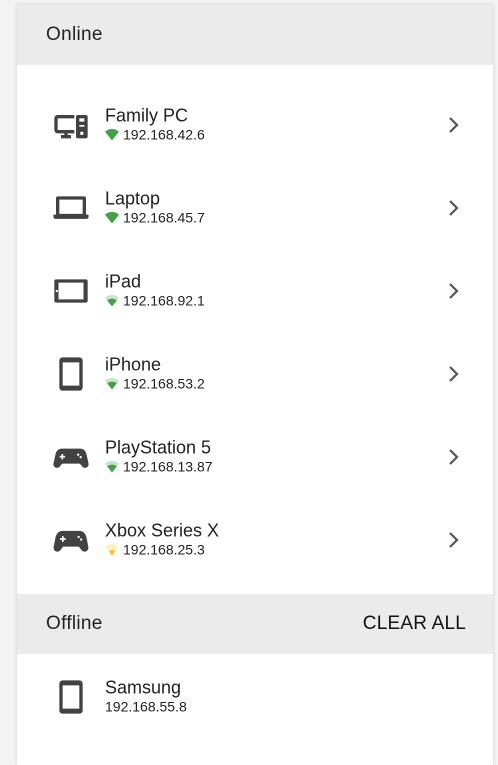 The height and width of the screenshot is (765, 498). What do you see at coordinates (255, 35) in the screenshot?
I see `online-section-header: Online` at bounding box center [255, 35].